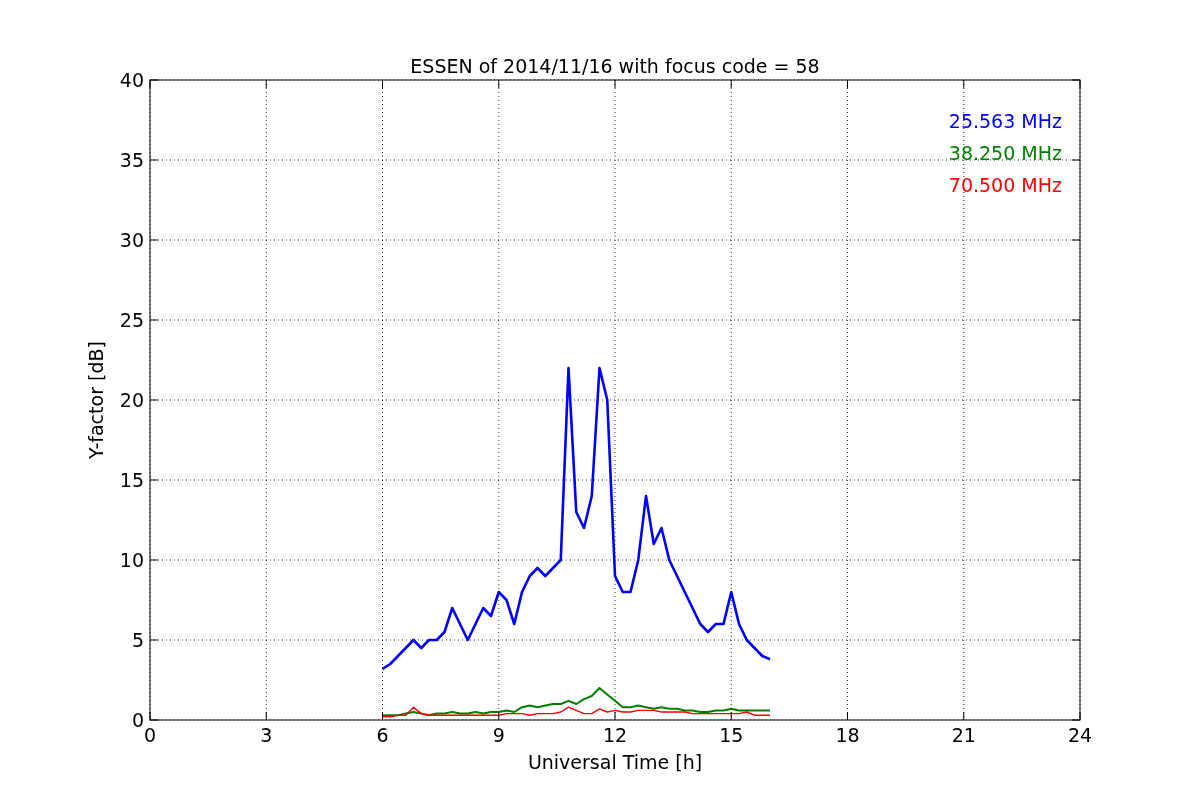 The image size is (1200, 800). I want to click on y-tick-label: 40, so click(131, 80).